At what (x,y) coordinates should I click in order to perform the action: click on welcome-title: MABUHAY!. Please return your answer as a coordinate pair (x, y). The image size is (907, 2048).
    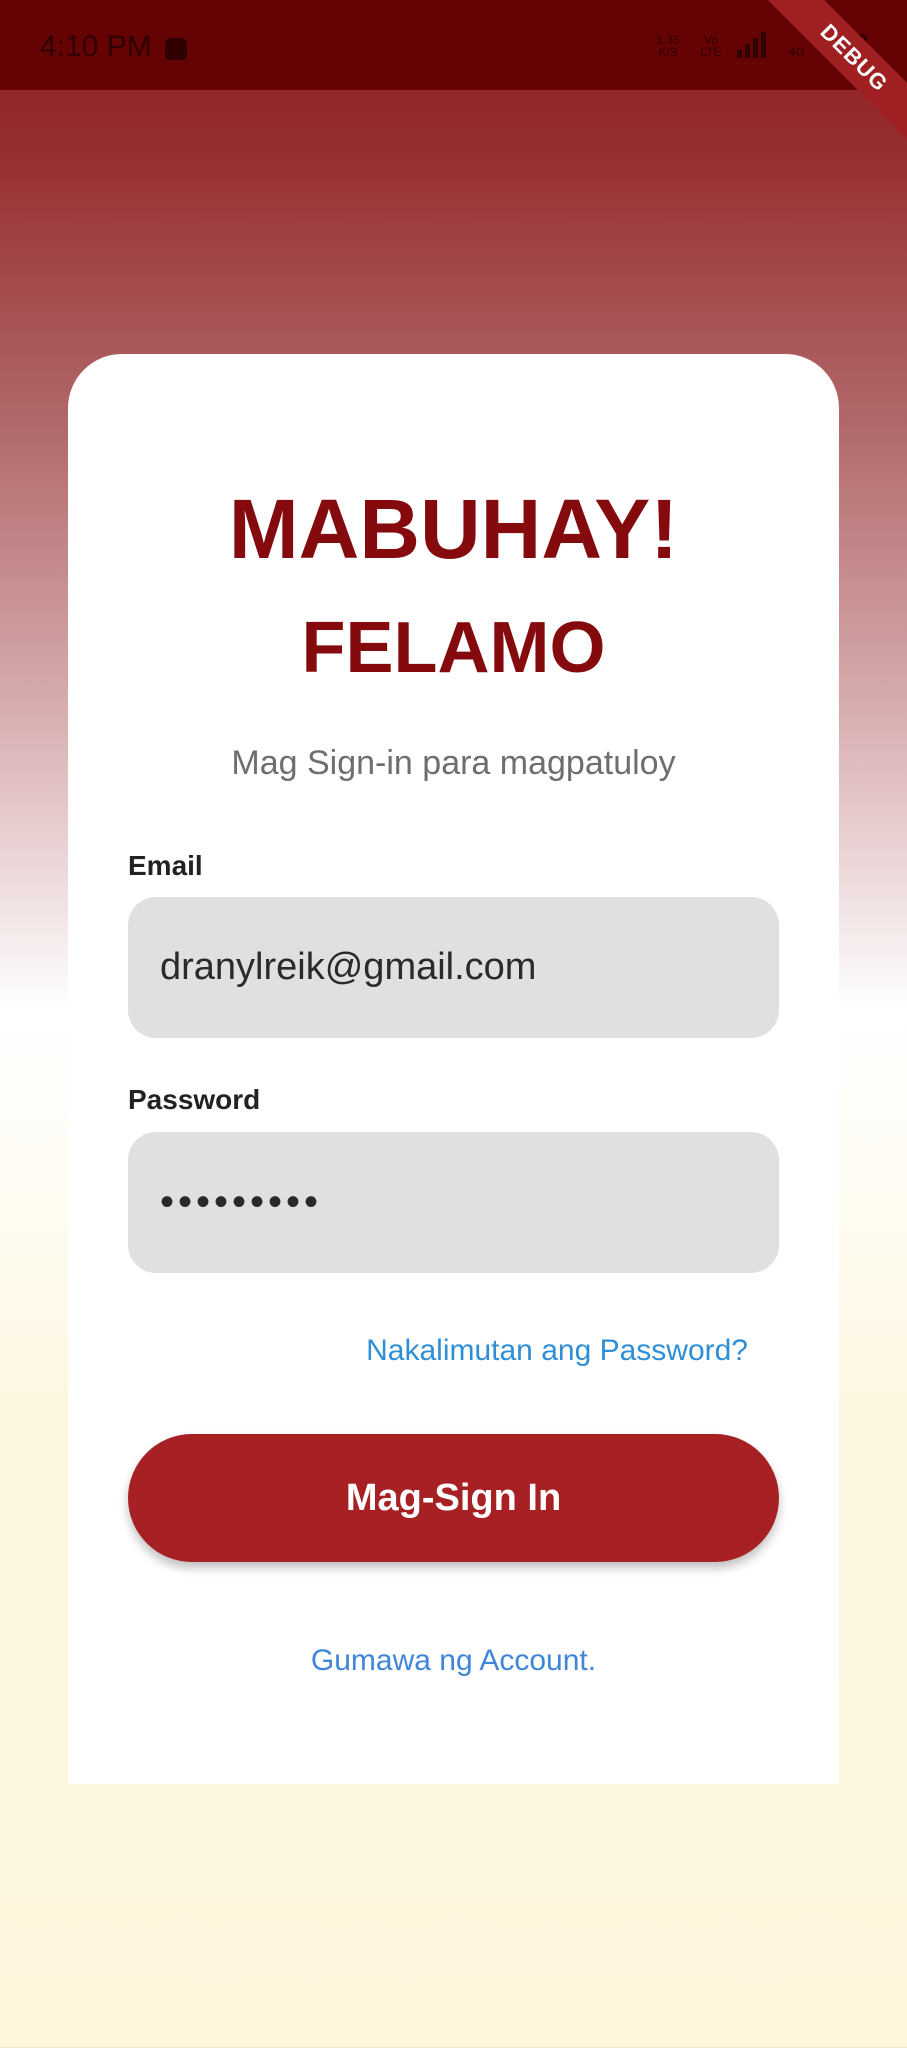
    Looking at the image, I should click on (453, 529).